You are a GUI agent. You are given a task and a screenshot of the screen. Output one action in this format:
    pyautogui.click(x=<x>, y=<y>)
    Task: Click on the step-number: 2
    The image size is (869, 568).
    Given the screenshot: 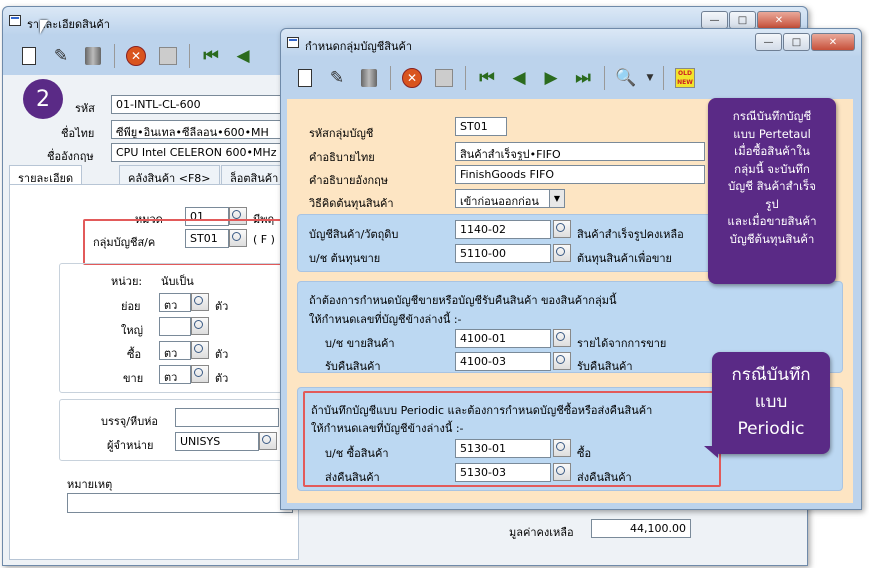 What is the action you would take?
    pyautogui.click(x=43, y=99)
    